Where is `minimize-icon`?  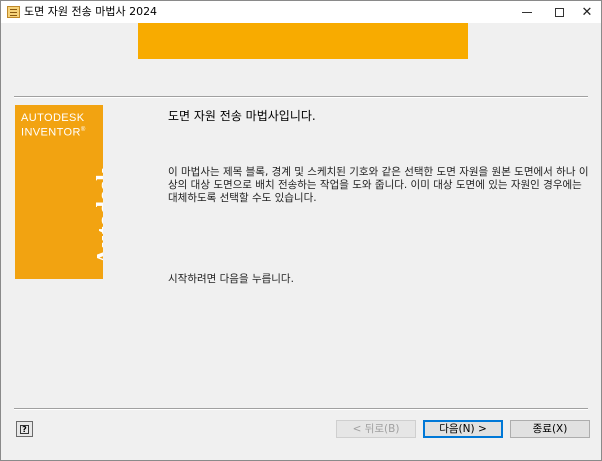 minimize-icon is located at coordinates (527, 12).